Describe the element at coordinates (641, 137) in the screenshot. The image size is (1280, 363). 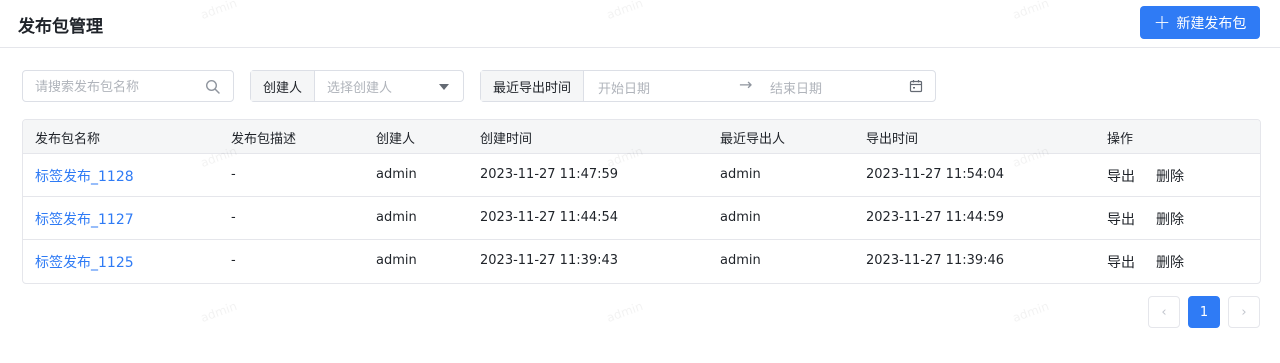
I see `table-header: 发布包名称 发布包描述 创建人 创建时间 最近导出人 导出时间 操作` at that location.